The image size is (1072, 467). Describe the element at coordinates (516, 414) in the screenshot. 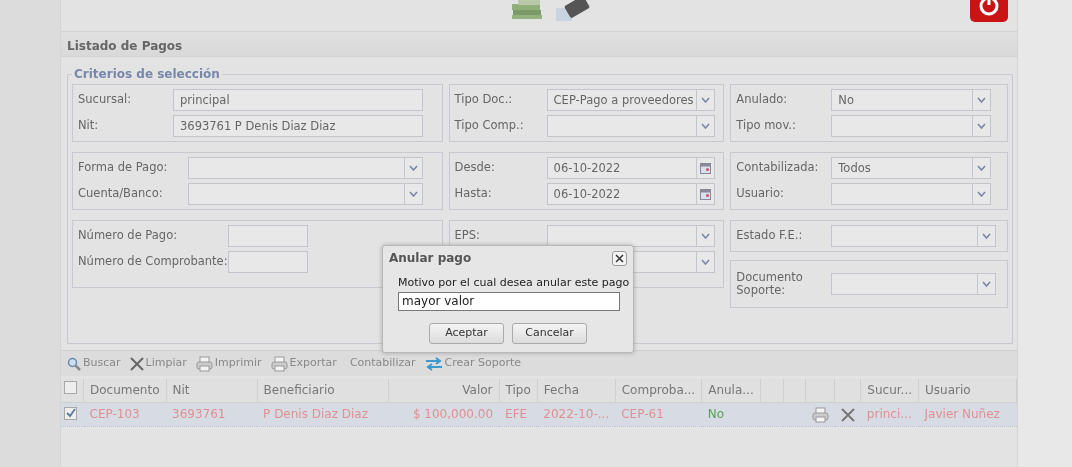

I see `table-cell: EFE` at that location.